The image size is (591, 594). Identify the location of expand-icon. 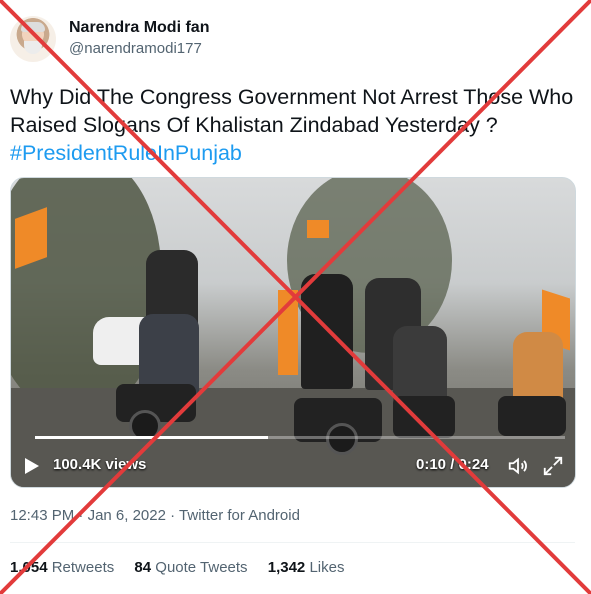
(553, 466).